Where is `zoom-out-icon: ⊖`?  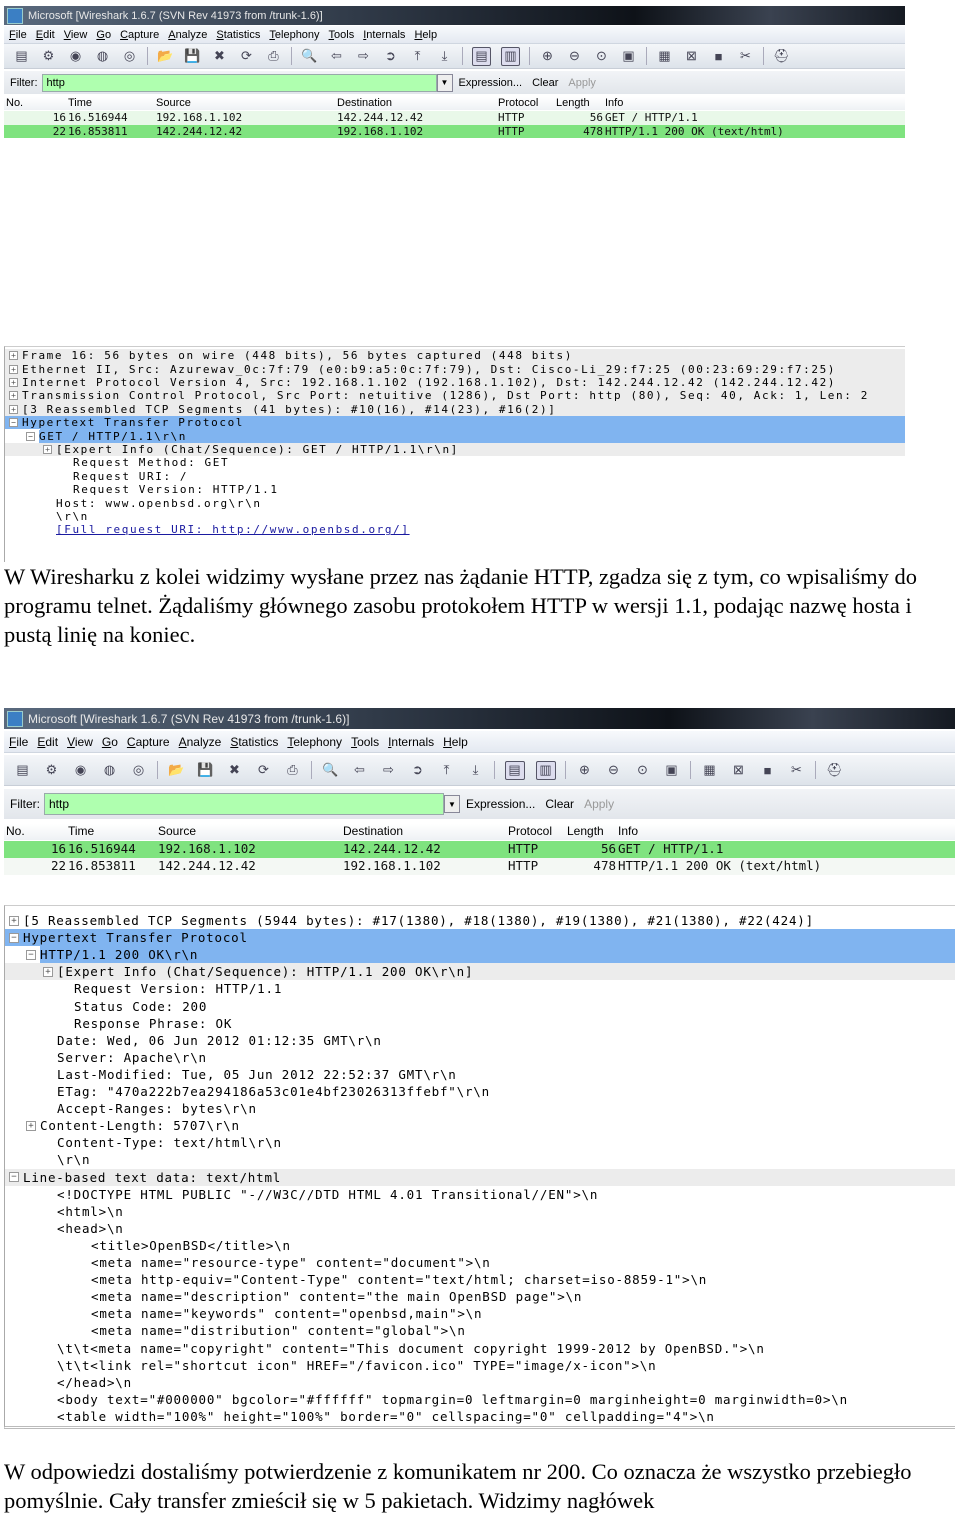
zoom-out-icon: ⊖ is located at coordinates (574, 56).